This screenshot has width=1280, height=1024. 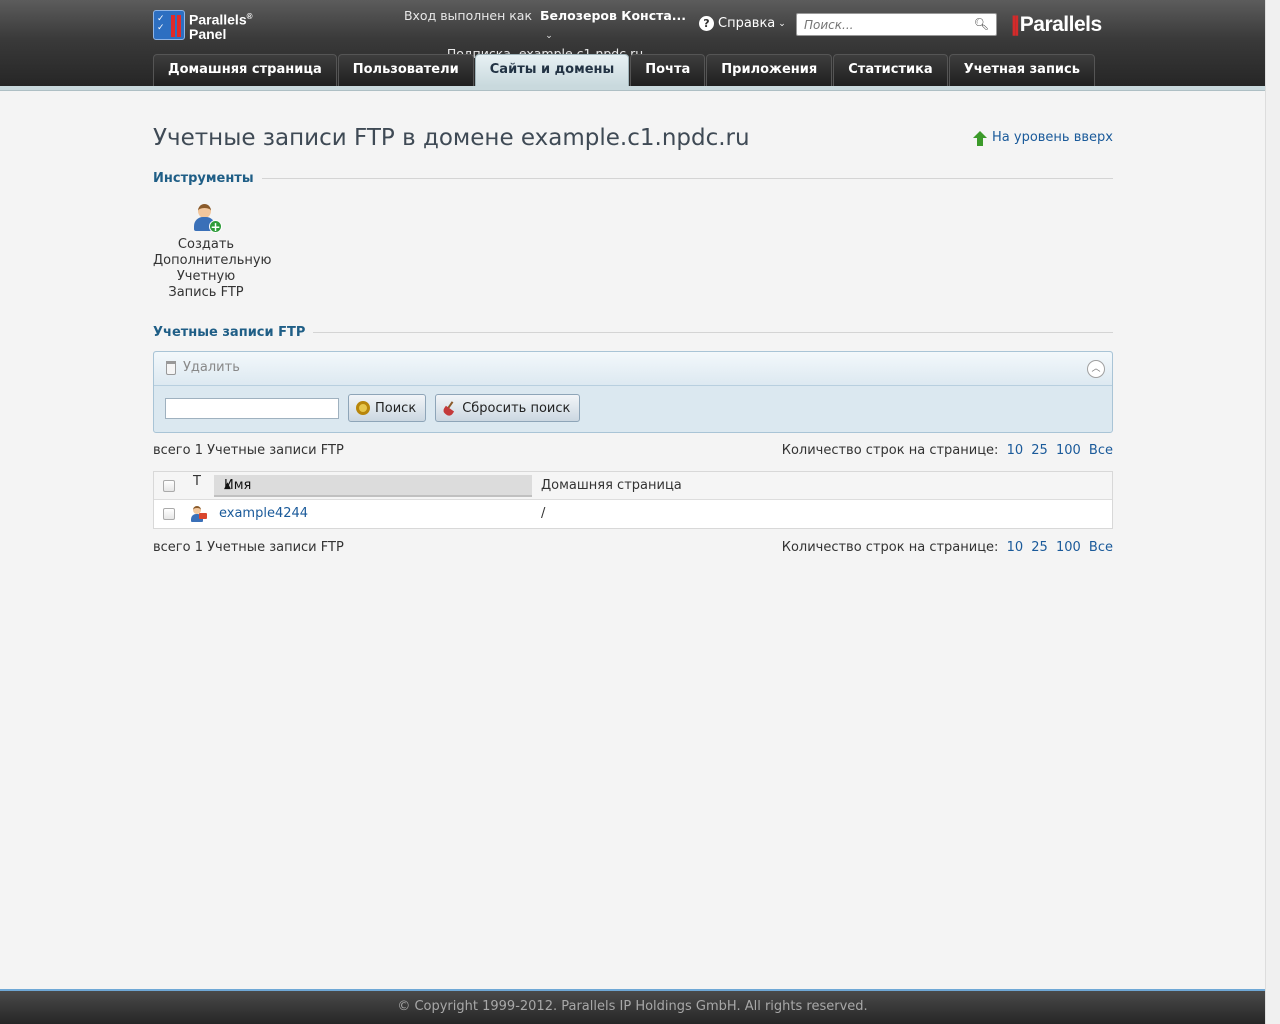 I want to click on ftp-user-icon, so click(x=198, y=514).